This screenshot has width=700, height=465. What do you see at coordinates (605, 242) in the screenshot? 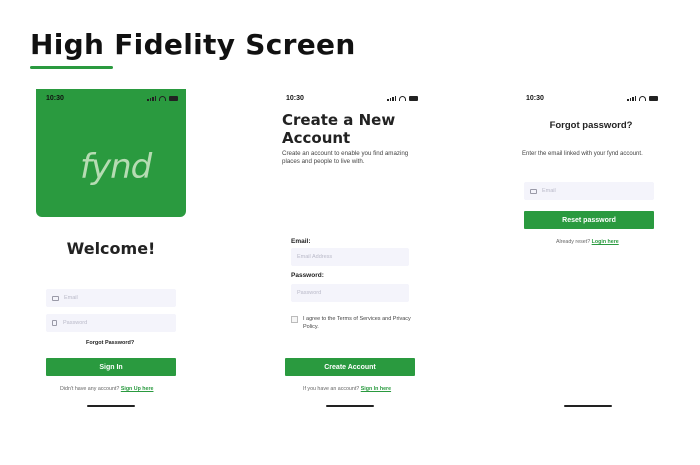
I see `login-link: Login here` at bounding box center [605, 242].